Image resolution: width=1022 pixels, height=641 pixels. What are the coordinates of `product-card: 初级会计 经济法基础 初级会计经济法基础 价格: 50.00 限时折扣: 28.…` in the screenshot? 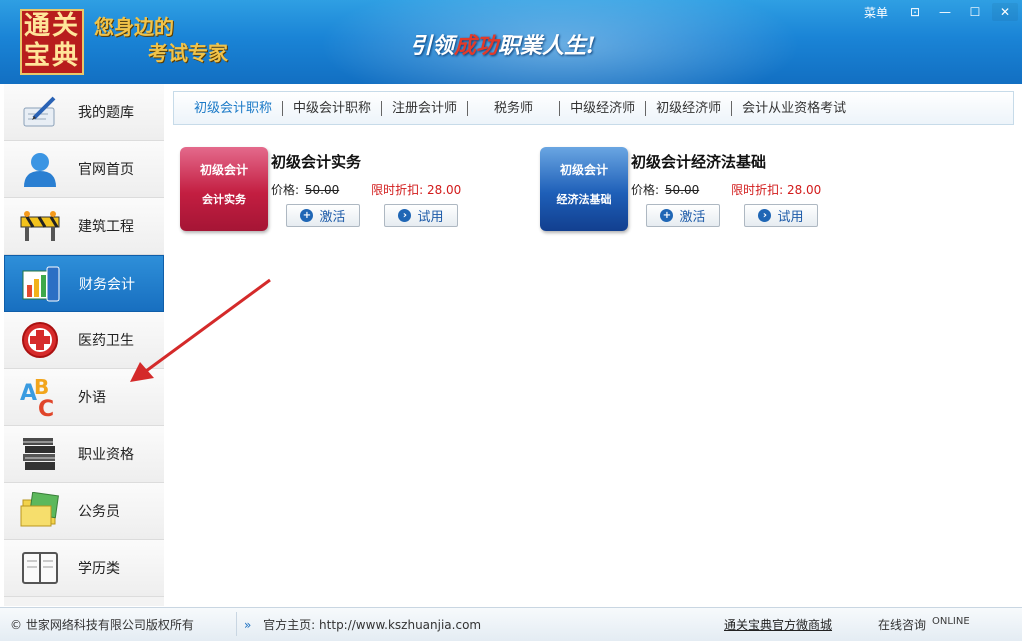 It's located at (710, 192).